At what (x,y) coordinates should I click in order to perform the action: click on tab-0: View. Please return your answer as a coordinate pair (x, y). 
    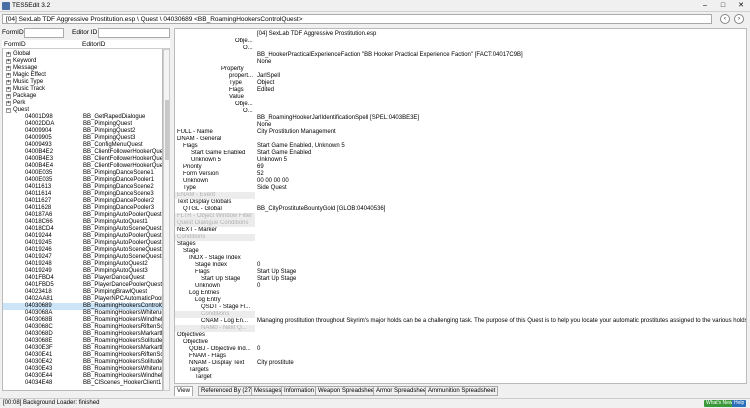
    Looking at the image, I should click on (183, 391).